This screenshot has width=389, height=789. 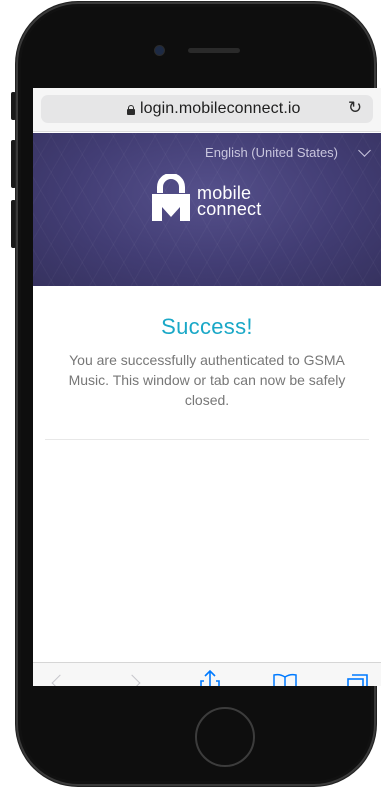 What do you see at coordinates (207, 439) in the screenshot?
I see `divider` at bounding box center [207, 439].